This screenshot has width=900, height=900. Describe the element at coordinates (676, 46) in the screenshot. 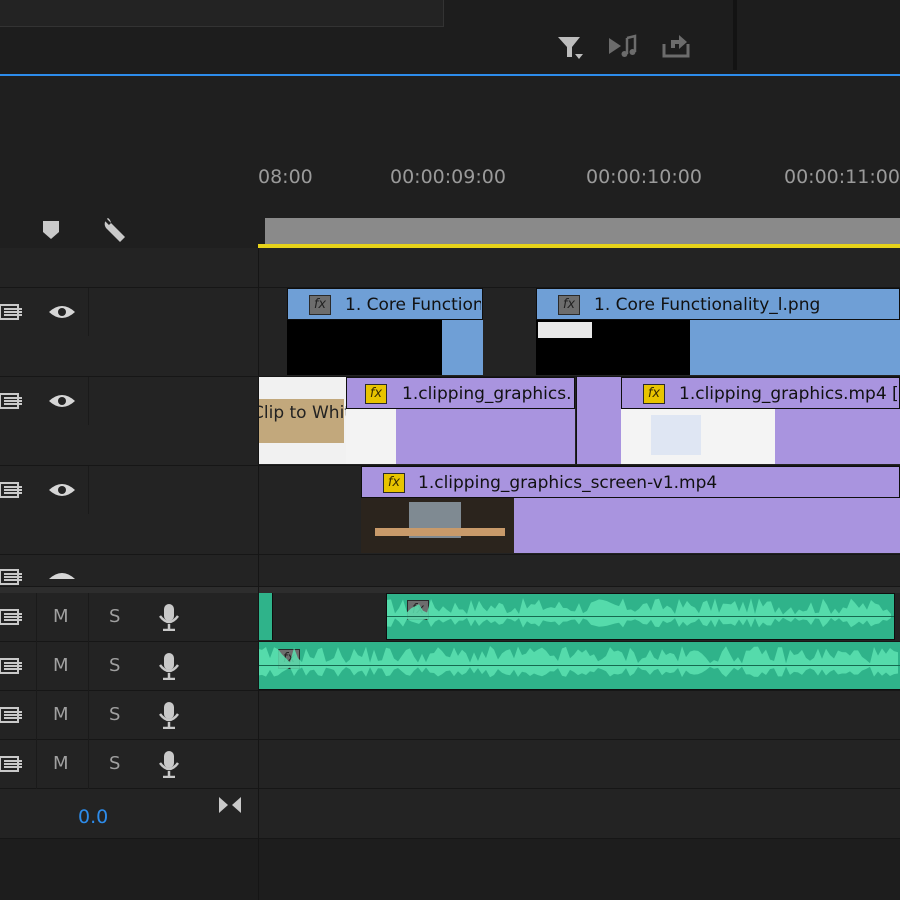

I see `export-icon` at that location.